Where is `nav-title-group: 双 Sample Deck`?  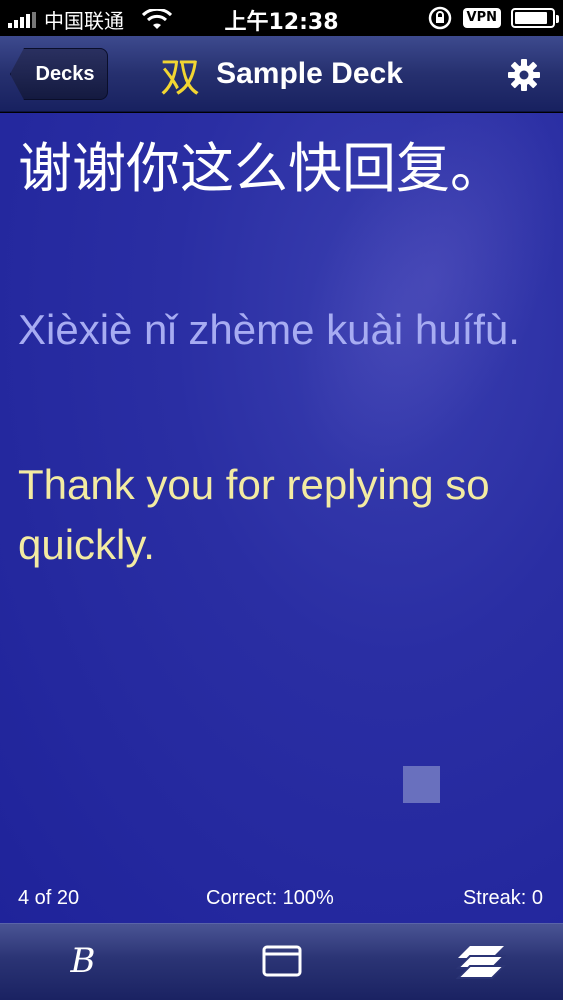 nav-title-group: 双 Sample Deck is located at coordinates (281, 74).